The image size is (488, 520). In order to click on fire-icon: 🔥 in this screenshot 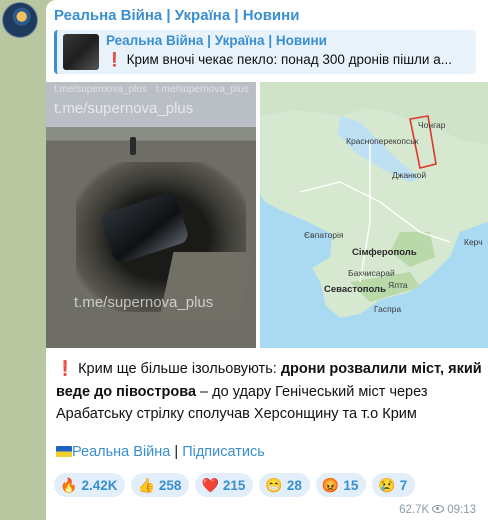, I will do `click(69, 485)`.